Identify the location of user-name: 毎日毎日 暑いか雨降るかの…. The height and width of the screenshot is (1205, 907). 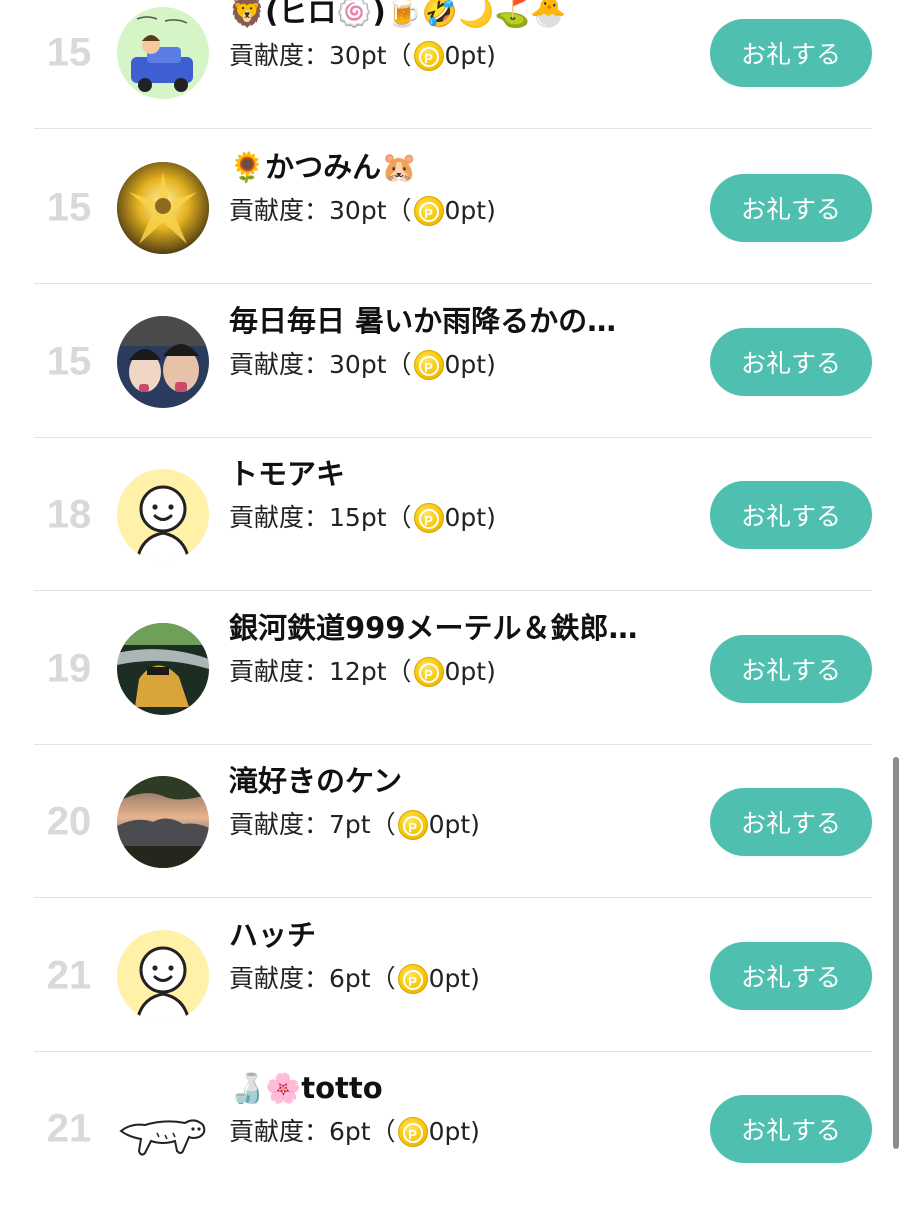
(423, 321).